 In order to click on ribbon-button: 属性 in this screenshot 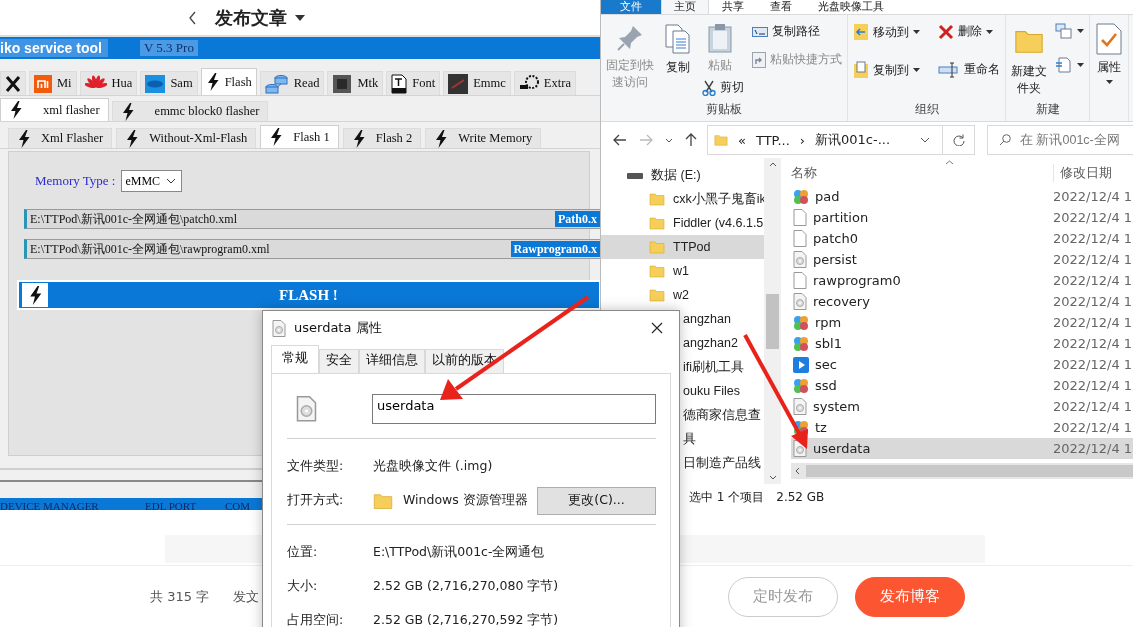, I will do `click(1109, 53)`.